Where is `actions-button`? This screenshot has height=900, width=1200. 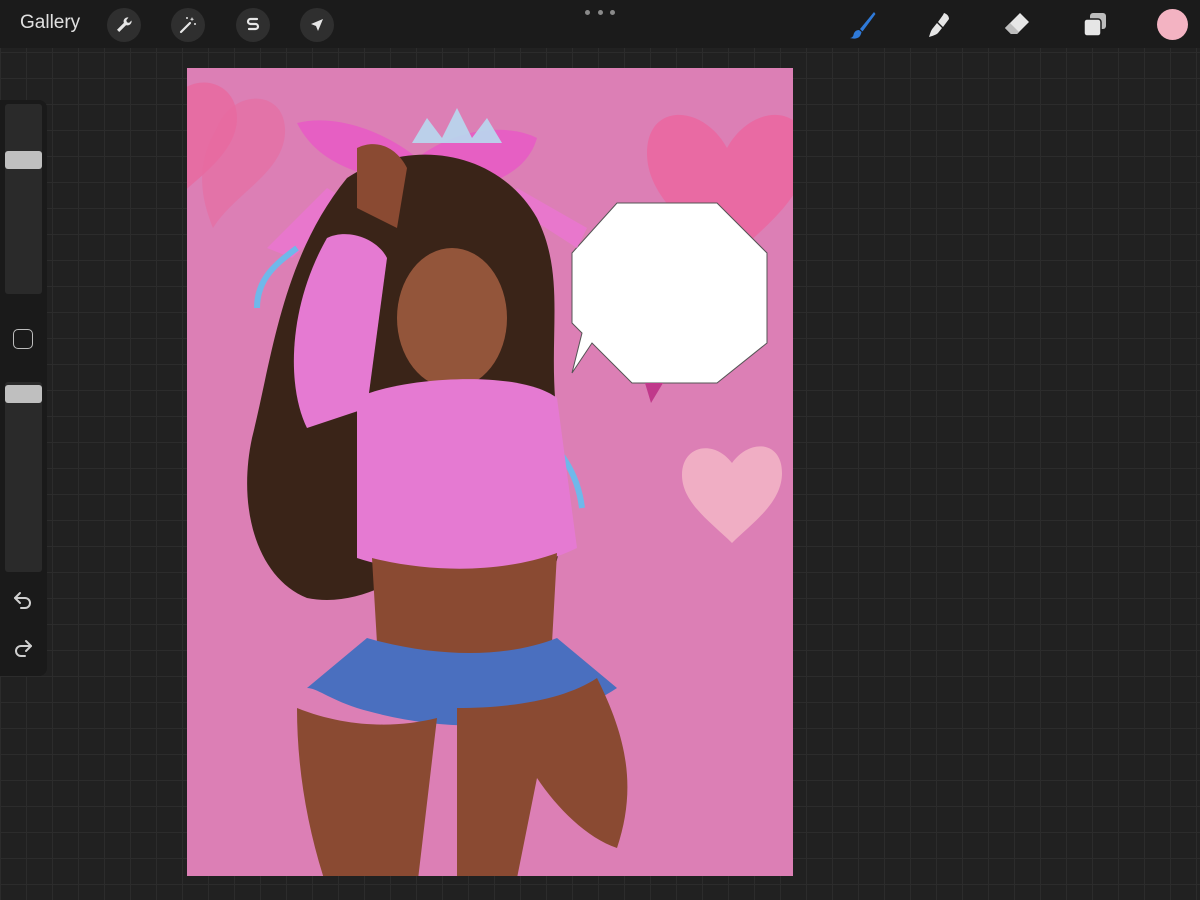
actions-button is located at coordinates (124, 25).